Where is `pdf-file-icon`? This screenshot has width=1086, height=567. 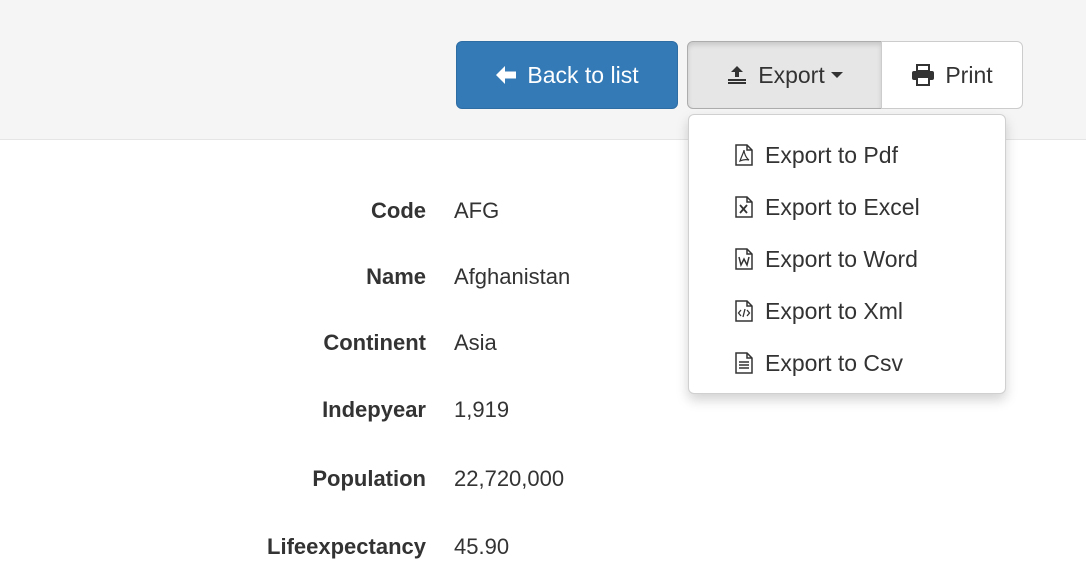 pdf-file-icon is located at coordinates (744, 155).